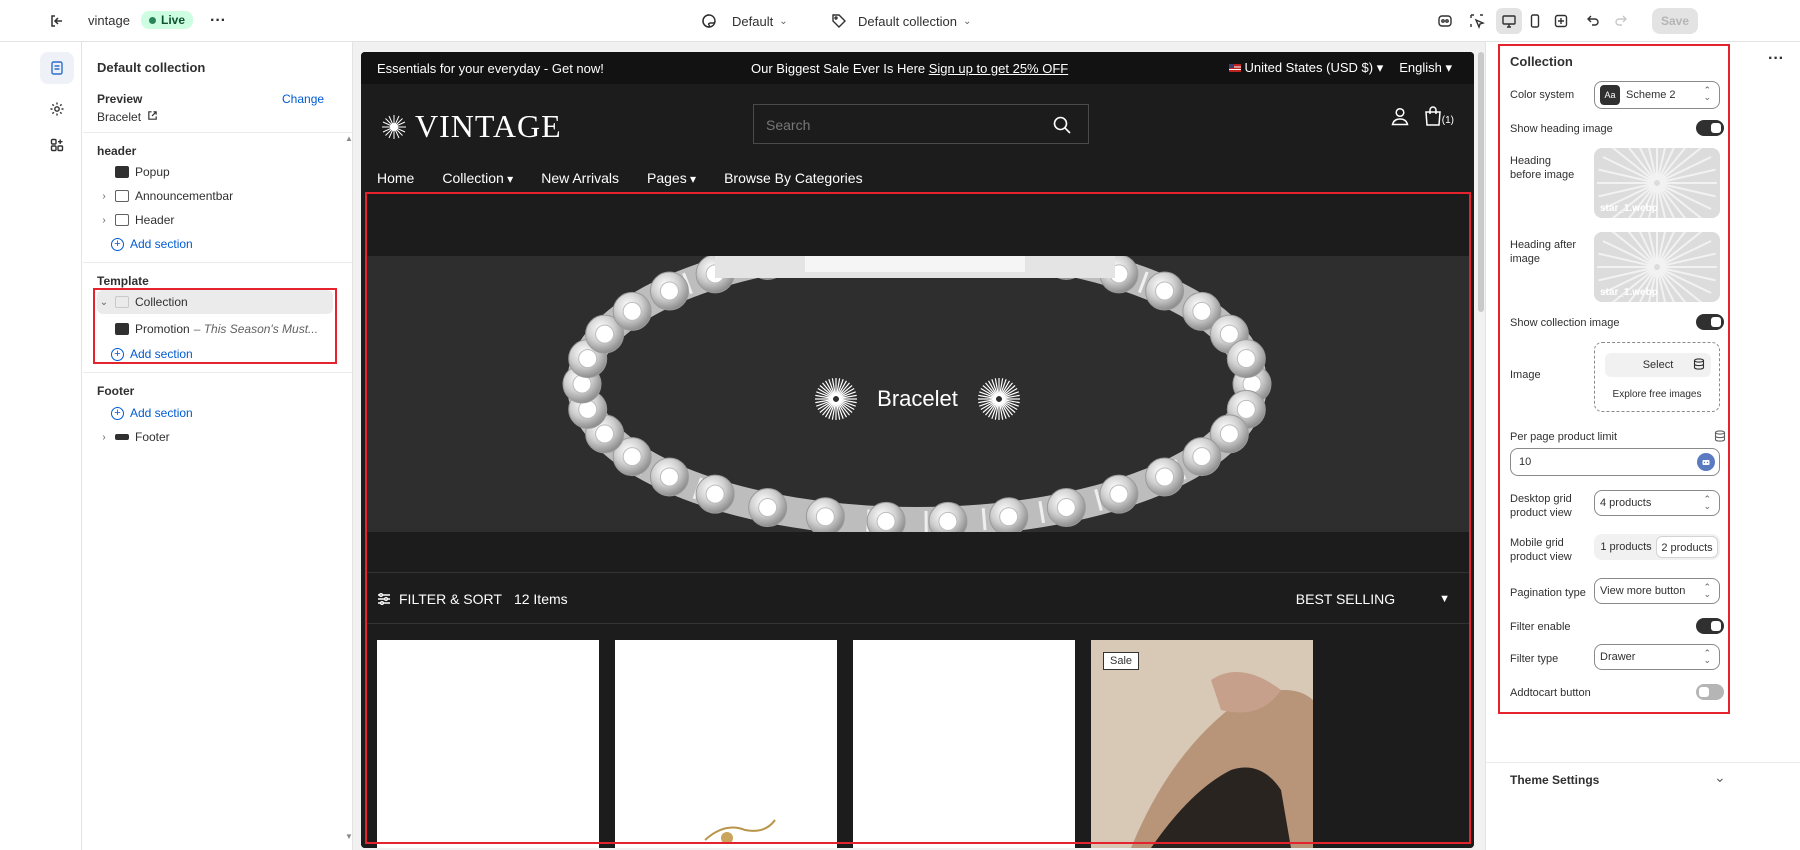 The height and width of the screenshot is (850, 1800). Describe the element at coordinates (488, 126) in the screenshot. I see `logo-text: VINTAGE` at that location.